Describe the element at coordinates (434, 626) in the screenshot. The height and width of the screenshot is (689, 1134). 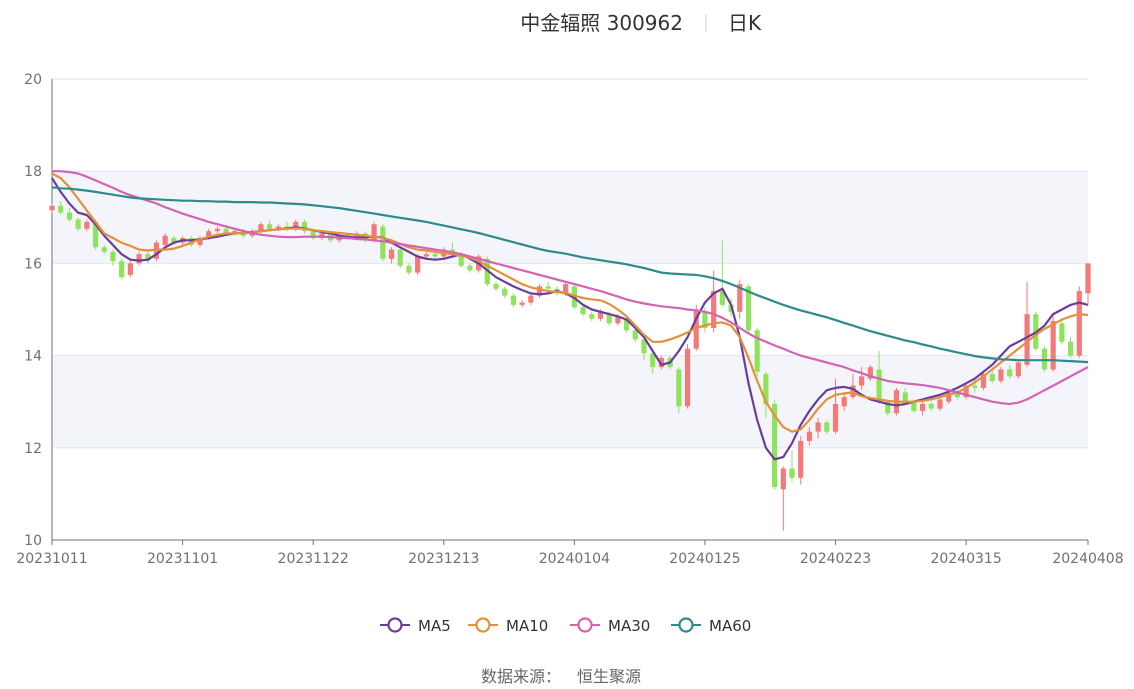
I see `legend-label-ma5: MA5` at that location.